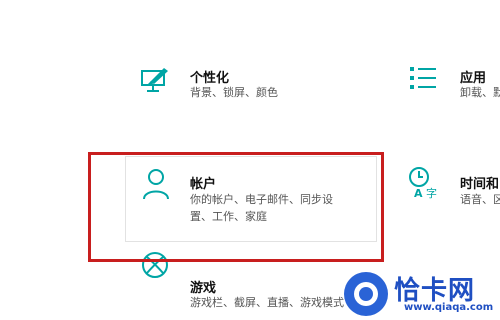 The image size is (500, 320). What do you see at coordinates (267, 302) in the screenshot?
I see `tile-description: 游戏栏、截屏、直播、游戏模式` at bounding box center [267, 302].